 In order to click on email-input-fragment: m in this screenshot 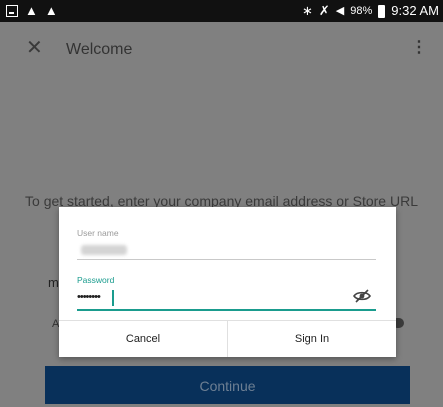, I will do `click(53, 282)`.